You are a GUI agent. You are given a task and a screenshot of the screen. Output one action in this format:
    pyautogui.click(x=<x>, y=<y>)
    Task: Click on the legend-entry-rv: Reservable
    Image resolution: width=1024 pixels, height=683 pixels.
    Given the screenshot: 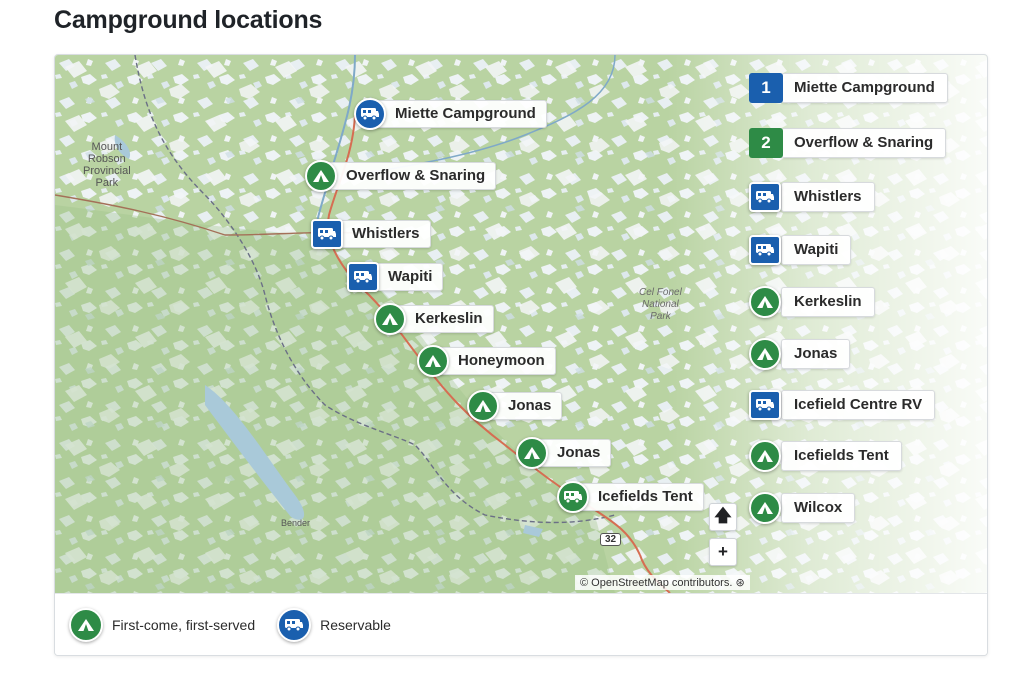 What is the action you would take?
    pyautogui.click(x=334, y=625)
    